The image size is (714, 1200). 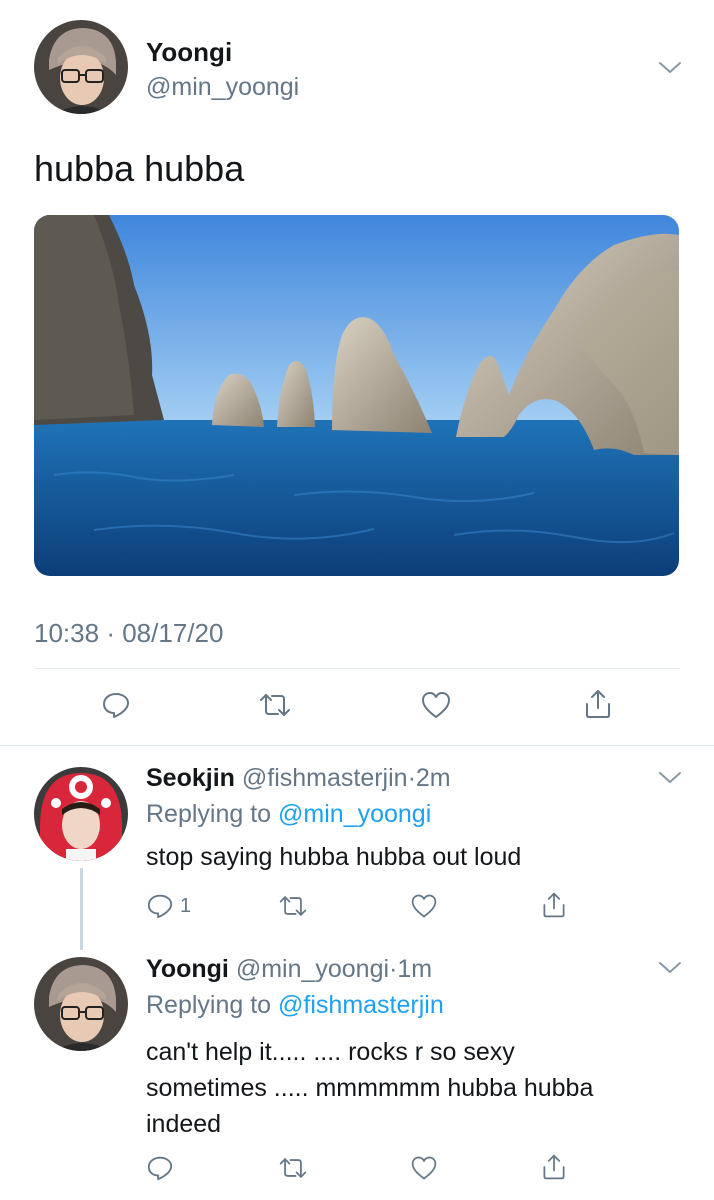 What do you see at coordinates (433, 778) in the screenshot?
I see `reply-age: 2m` at bounding box center [433, 778].